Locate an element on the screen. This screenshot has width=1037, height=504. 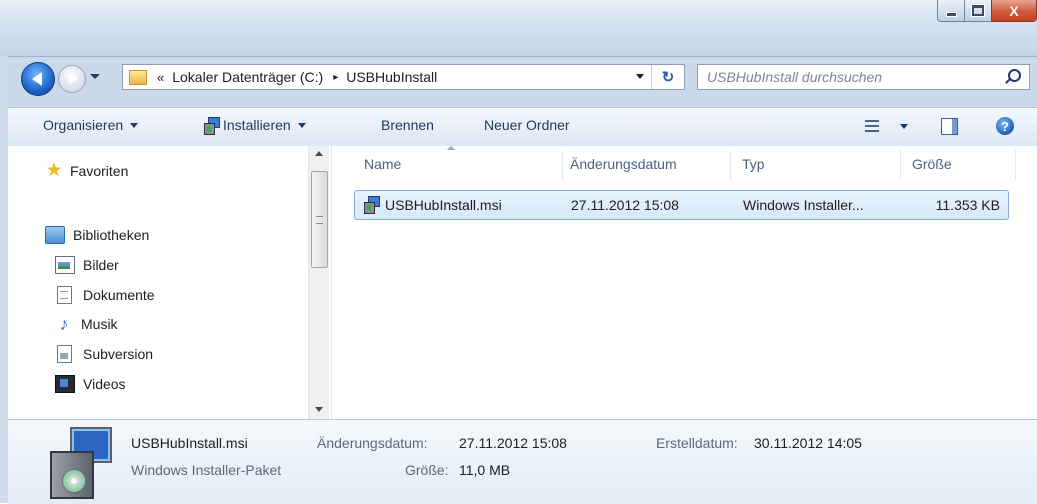
nav-item-music: ♪ Musik is located at coordinates (86, 324).